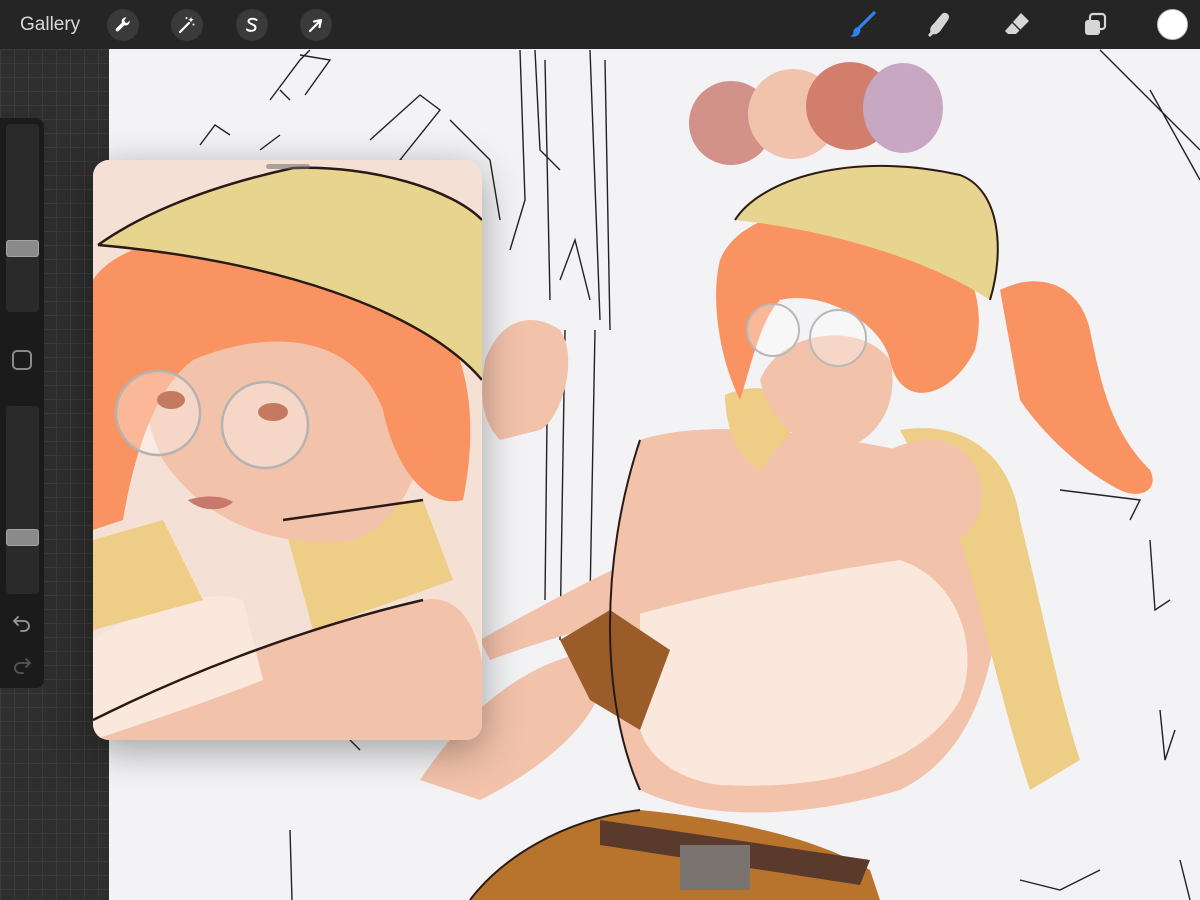 Image resolution: width=1200 pixels, height=900 pixels. I want to click on brush-size-slider, so click(22, 218).